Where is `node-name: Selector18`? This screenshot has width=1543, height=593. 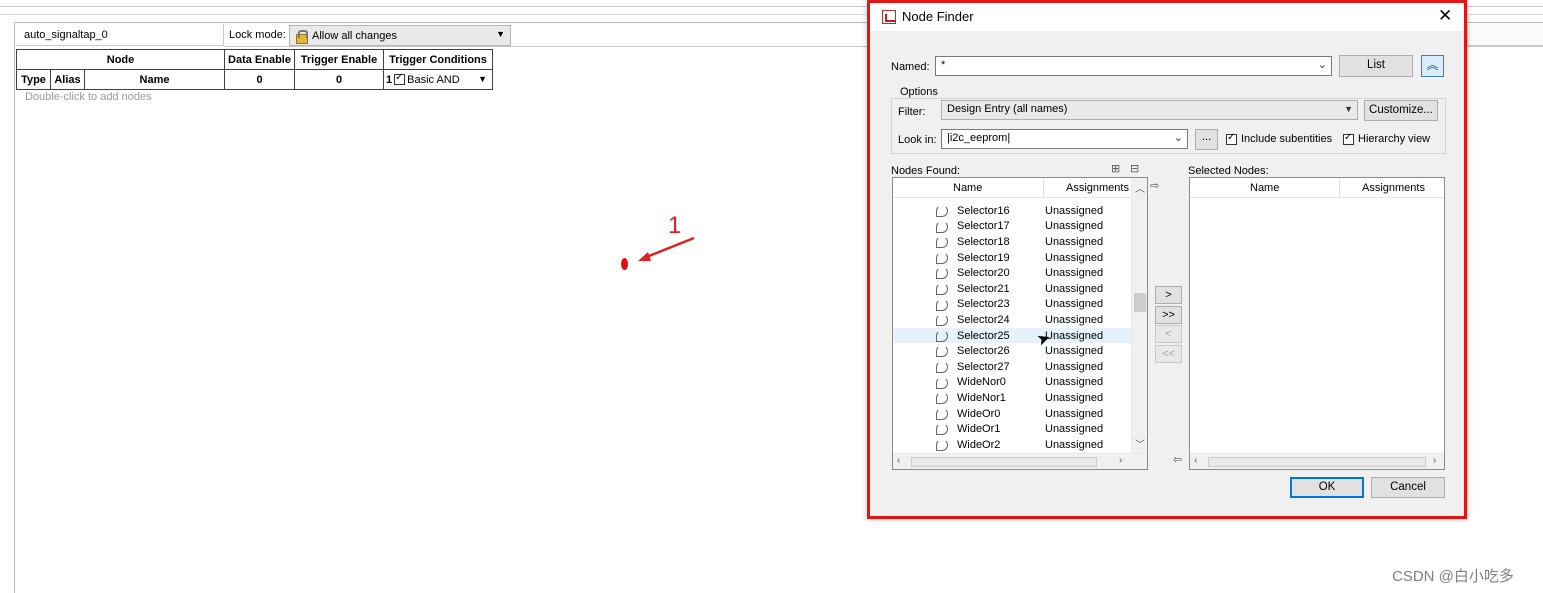
node-name: Selector18 is located at coordinates (983, 241).